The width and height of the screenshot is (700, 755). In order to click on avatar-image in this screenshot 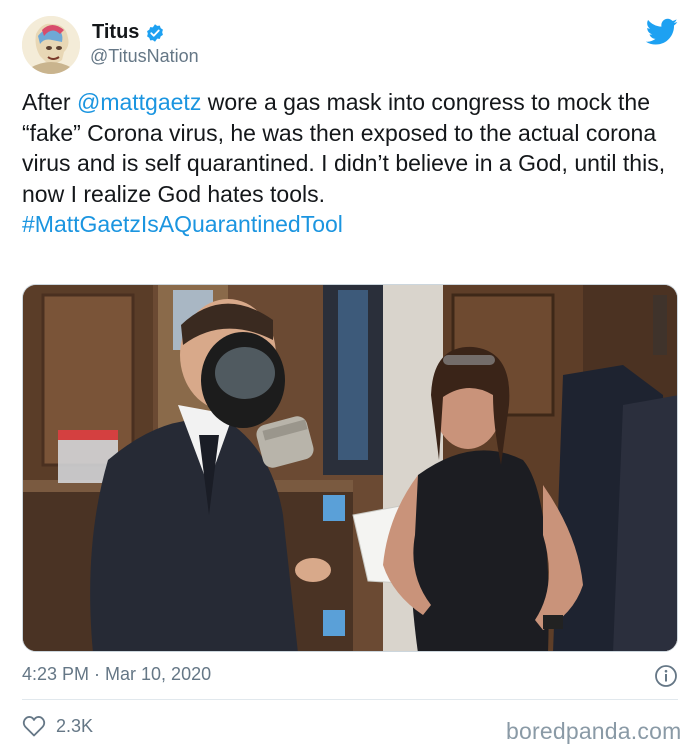, I will do `click(51, 45)`.